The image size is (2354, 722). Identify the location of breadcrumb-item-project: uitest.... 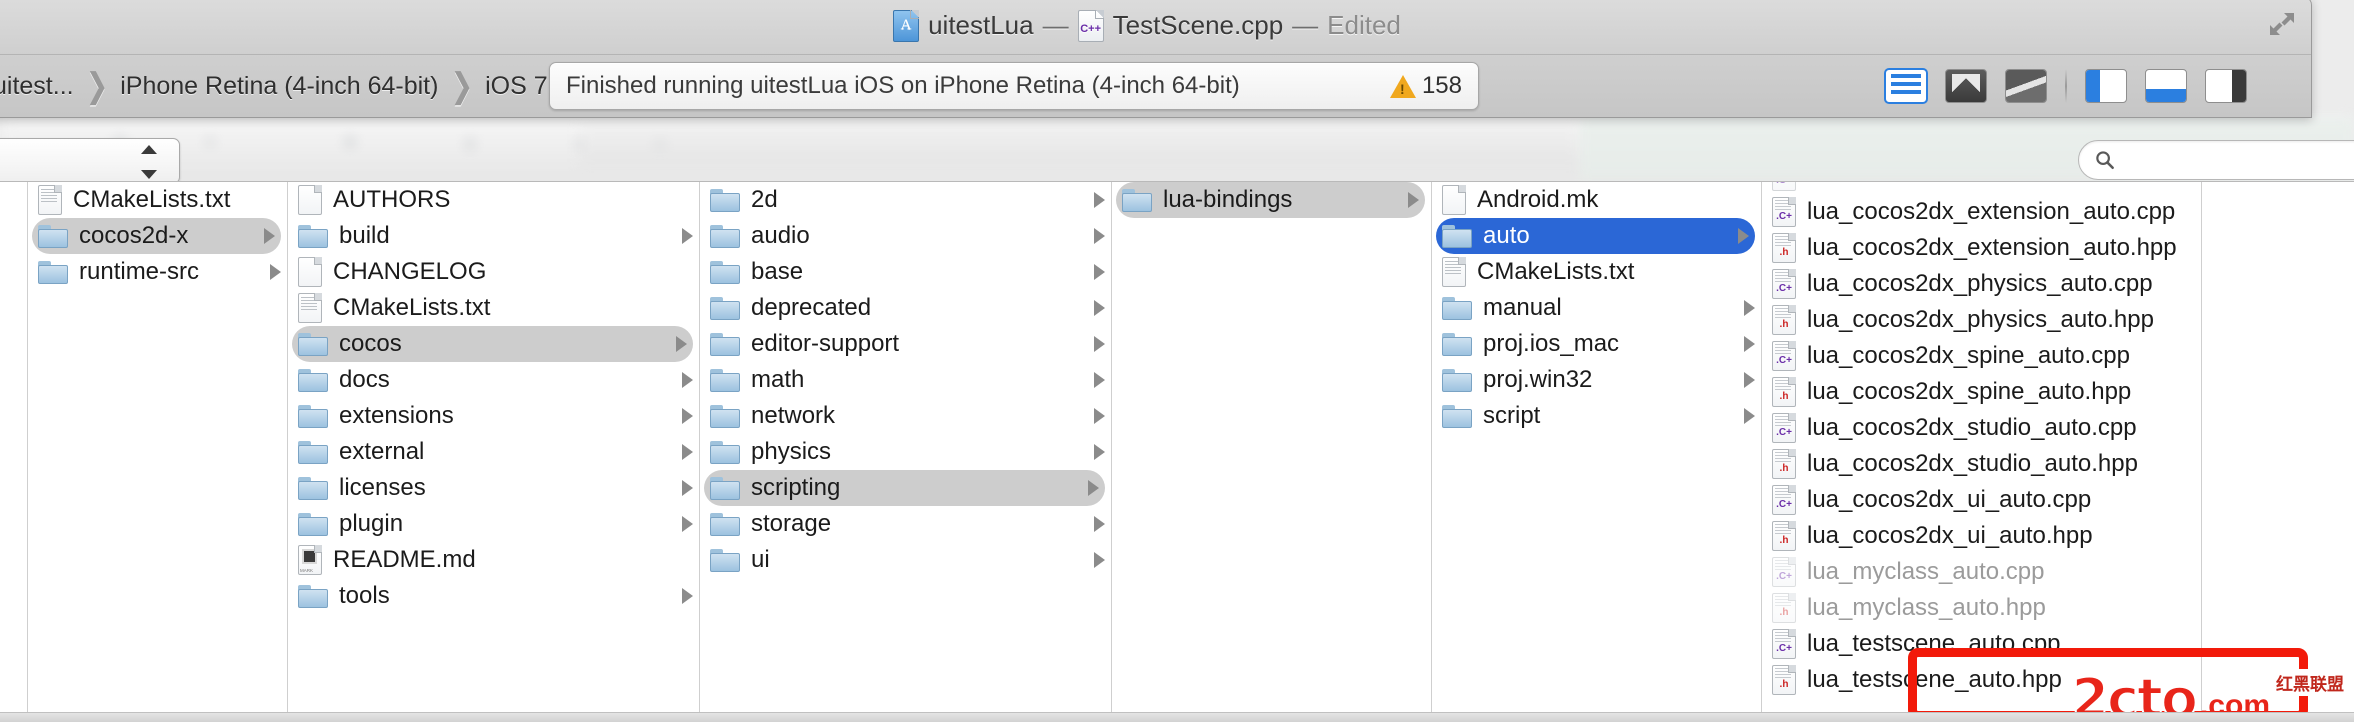
(37, 86).